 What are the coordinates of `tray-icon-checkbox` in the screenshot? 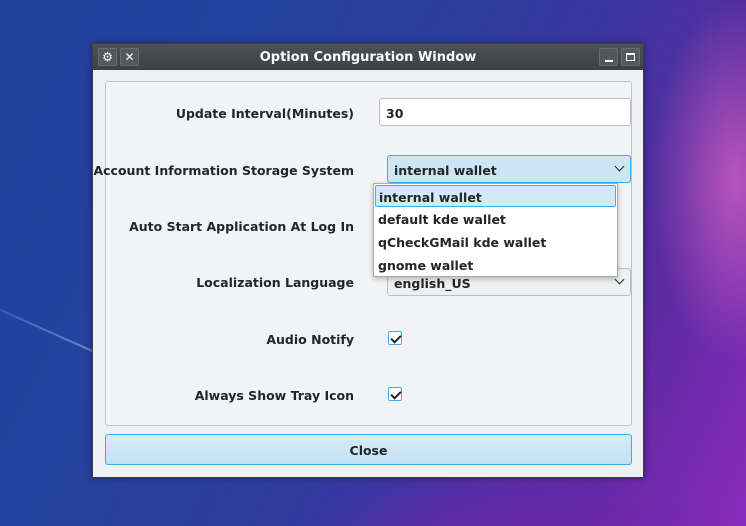 It's located at (395, 394).